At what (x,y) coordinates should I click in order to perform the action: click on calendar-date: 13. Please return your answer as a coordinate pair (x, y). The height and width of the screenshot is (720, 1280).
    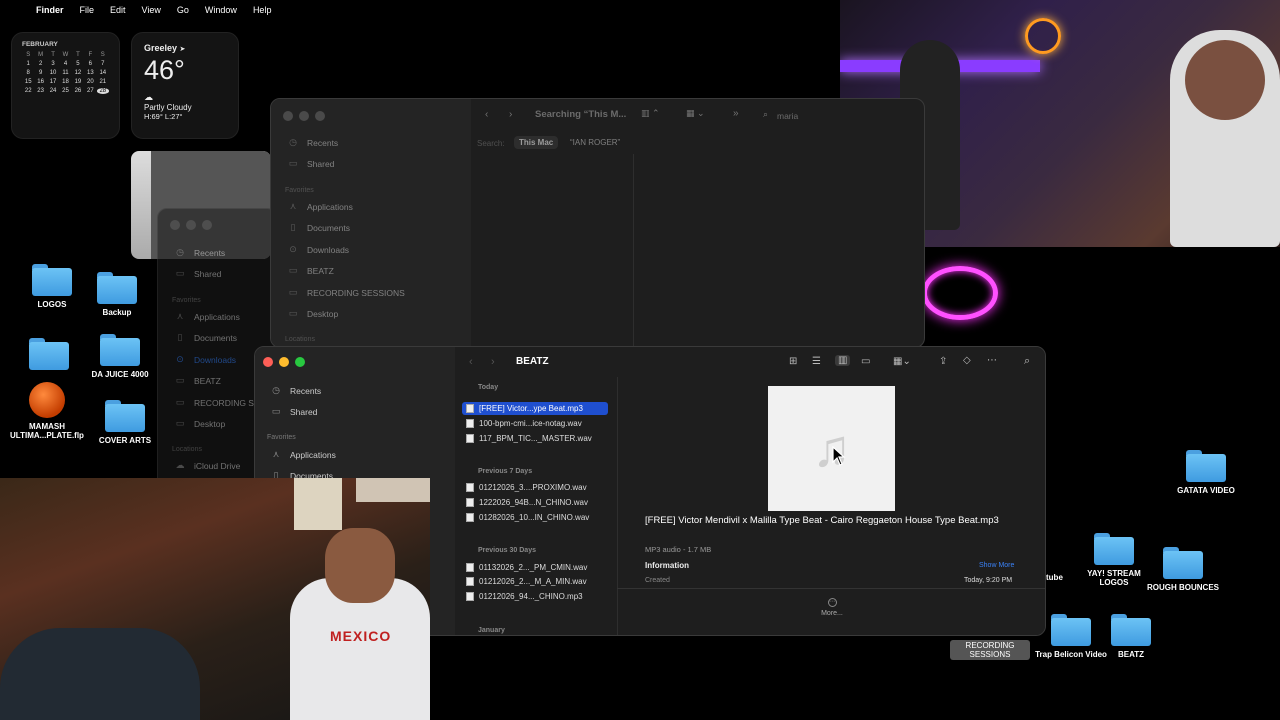
    Looking at the image, I should click on (90, 73).